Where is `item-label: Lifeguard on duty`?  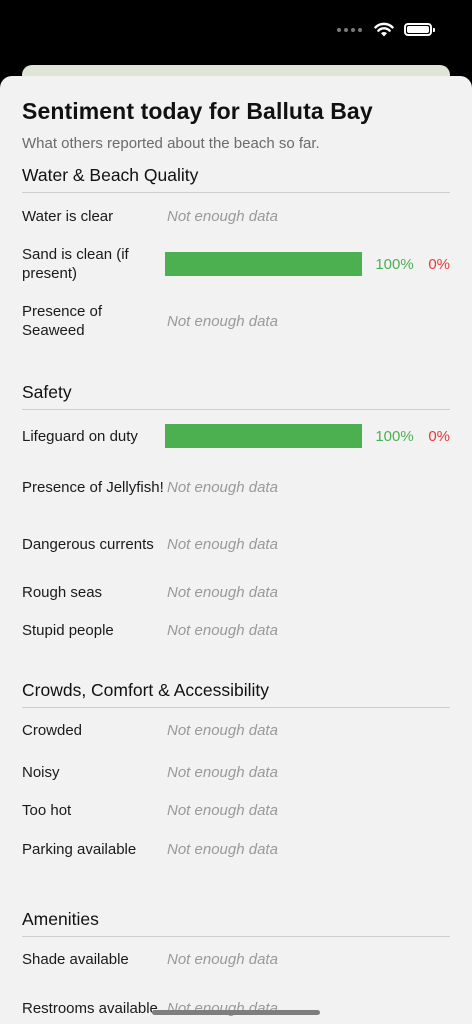
item-label: Lifeguard on duty is located at coordinates (80, 436).